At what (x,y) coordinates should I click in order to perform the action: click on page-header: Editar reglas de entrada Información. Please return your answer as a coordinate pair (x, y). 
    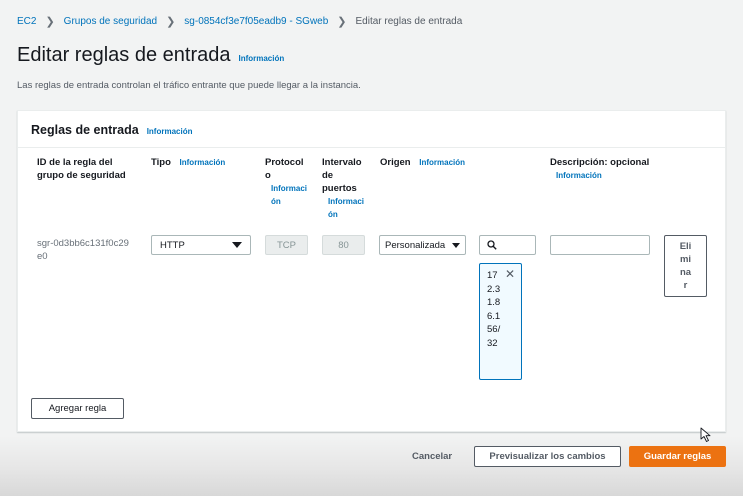
    Looking at the image, I should click on (150, 55).